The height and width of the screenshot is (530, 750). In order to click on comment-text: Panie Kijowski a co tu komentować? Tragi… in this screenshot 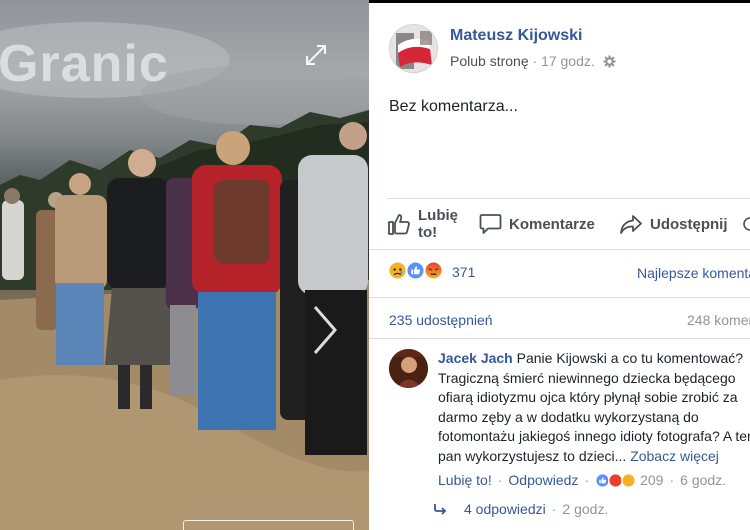, I will do `click(594, 407)`.